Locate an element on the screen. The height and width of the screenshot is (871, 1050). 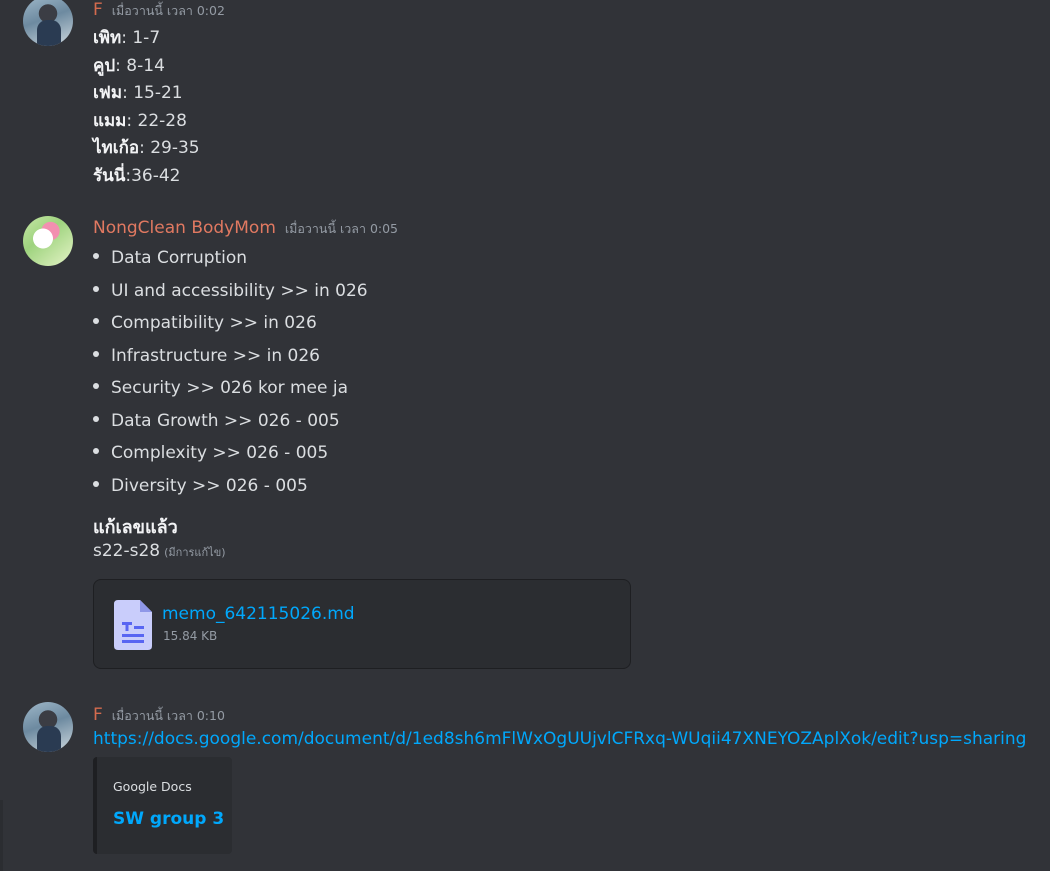
list-item: UI and accessibility >> in 026 is located at coordinates (230, 291).